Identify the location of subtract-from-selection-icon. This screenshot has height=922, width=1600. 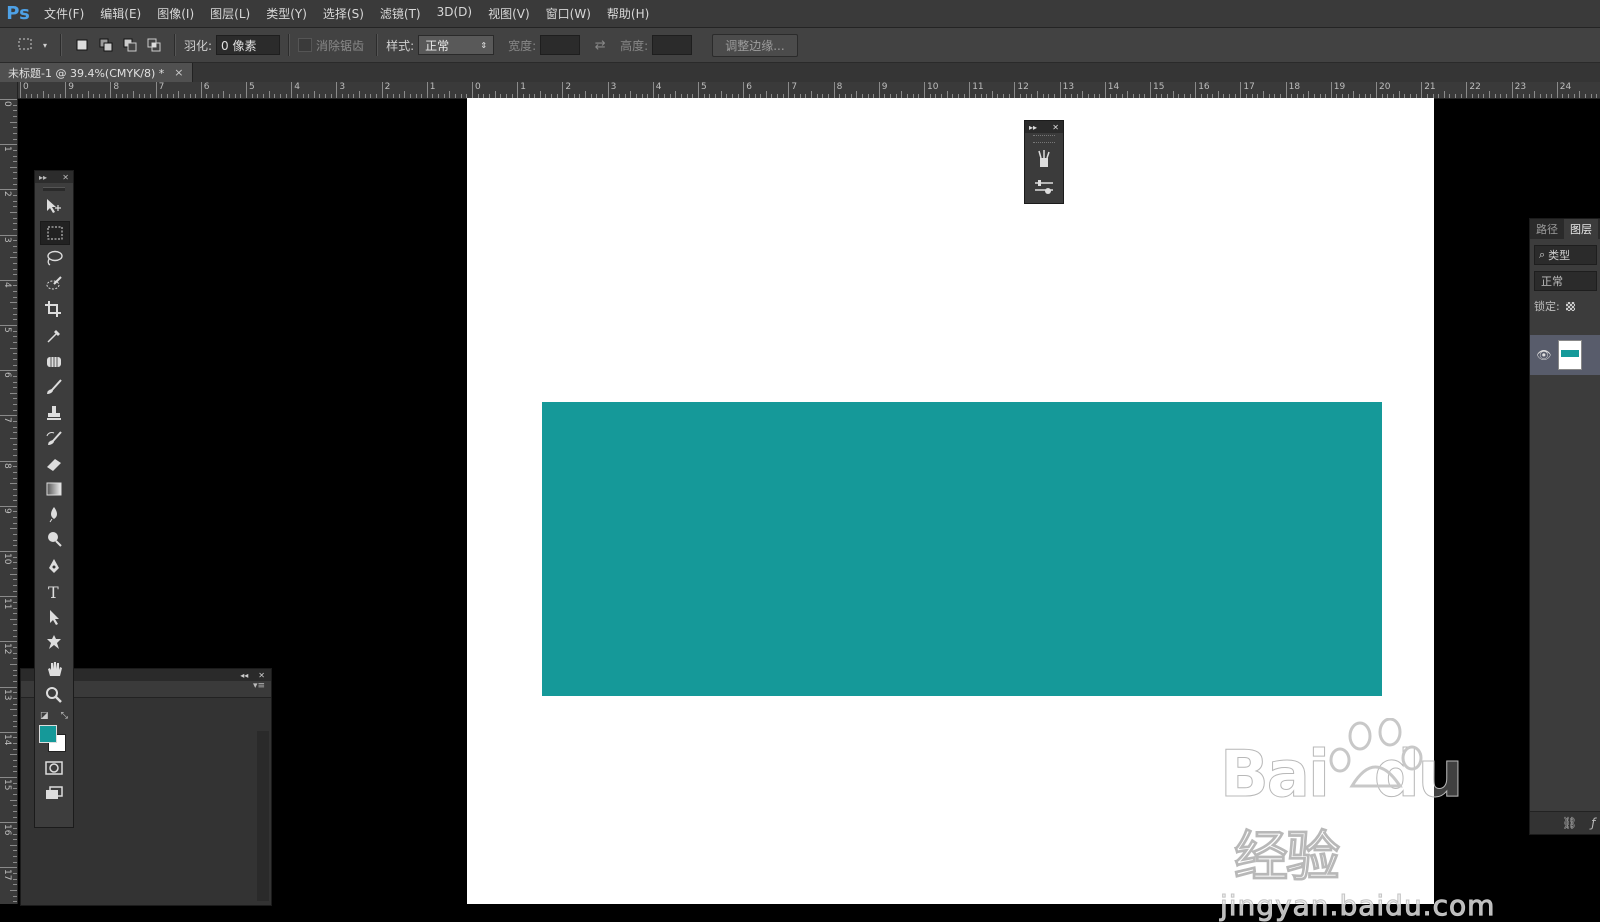
(130, 45).